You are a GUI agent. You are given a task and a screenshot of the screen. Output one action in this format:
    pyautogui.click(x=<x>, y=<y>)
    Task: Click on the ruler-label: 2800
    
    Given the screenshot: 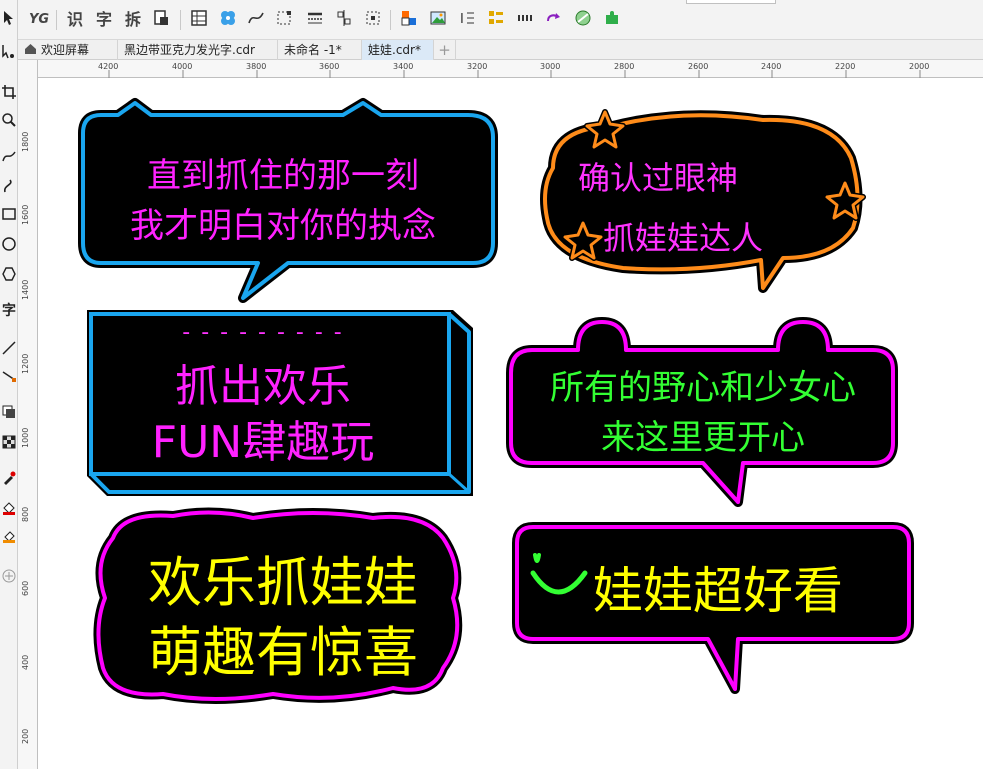 What is the action you would take?
    pyautogui.click(x=624, y=66)
    